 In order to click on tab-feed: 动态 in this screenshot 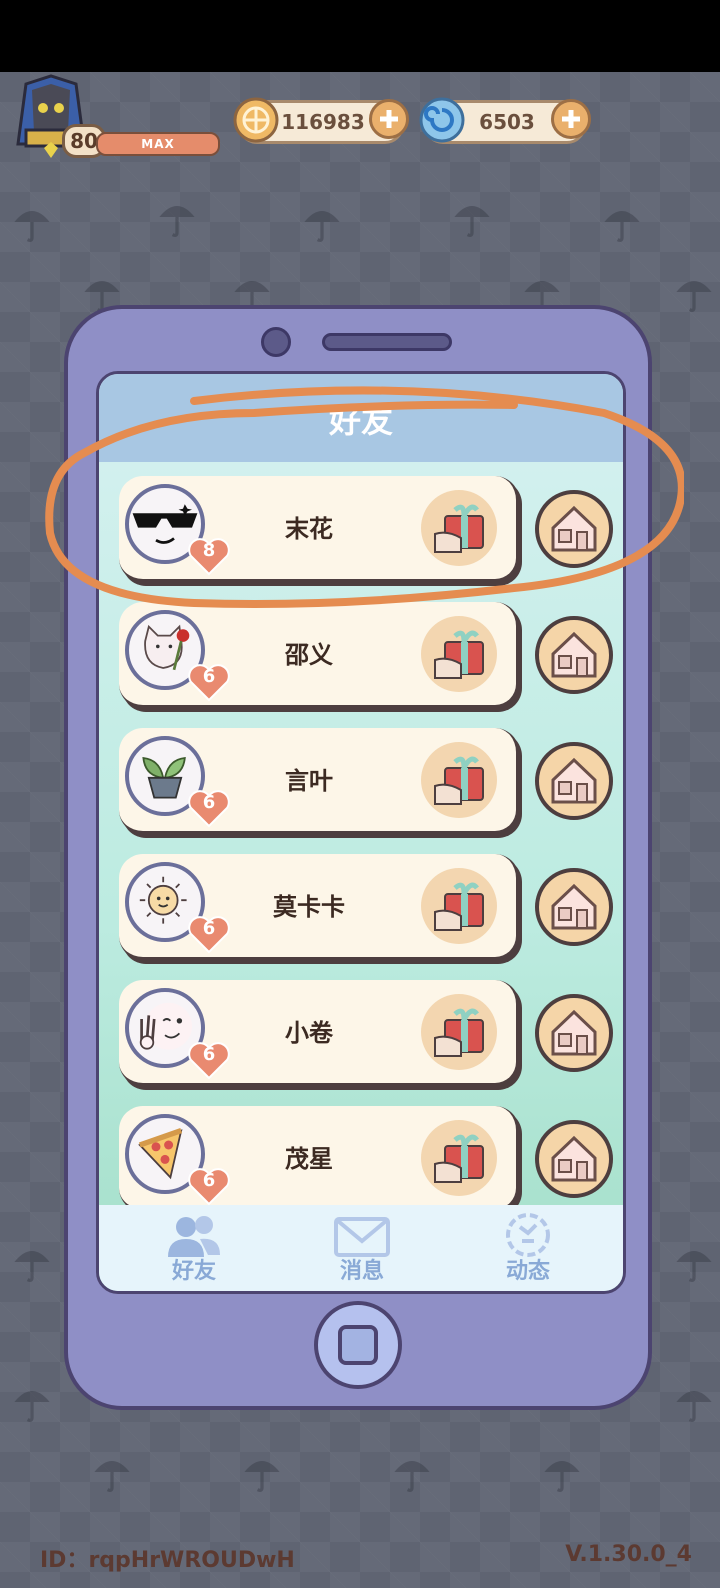, I will do `click(528, 1248)`.